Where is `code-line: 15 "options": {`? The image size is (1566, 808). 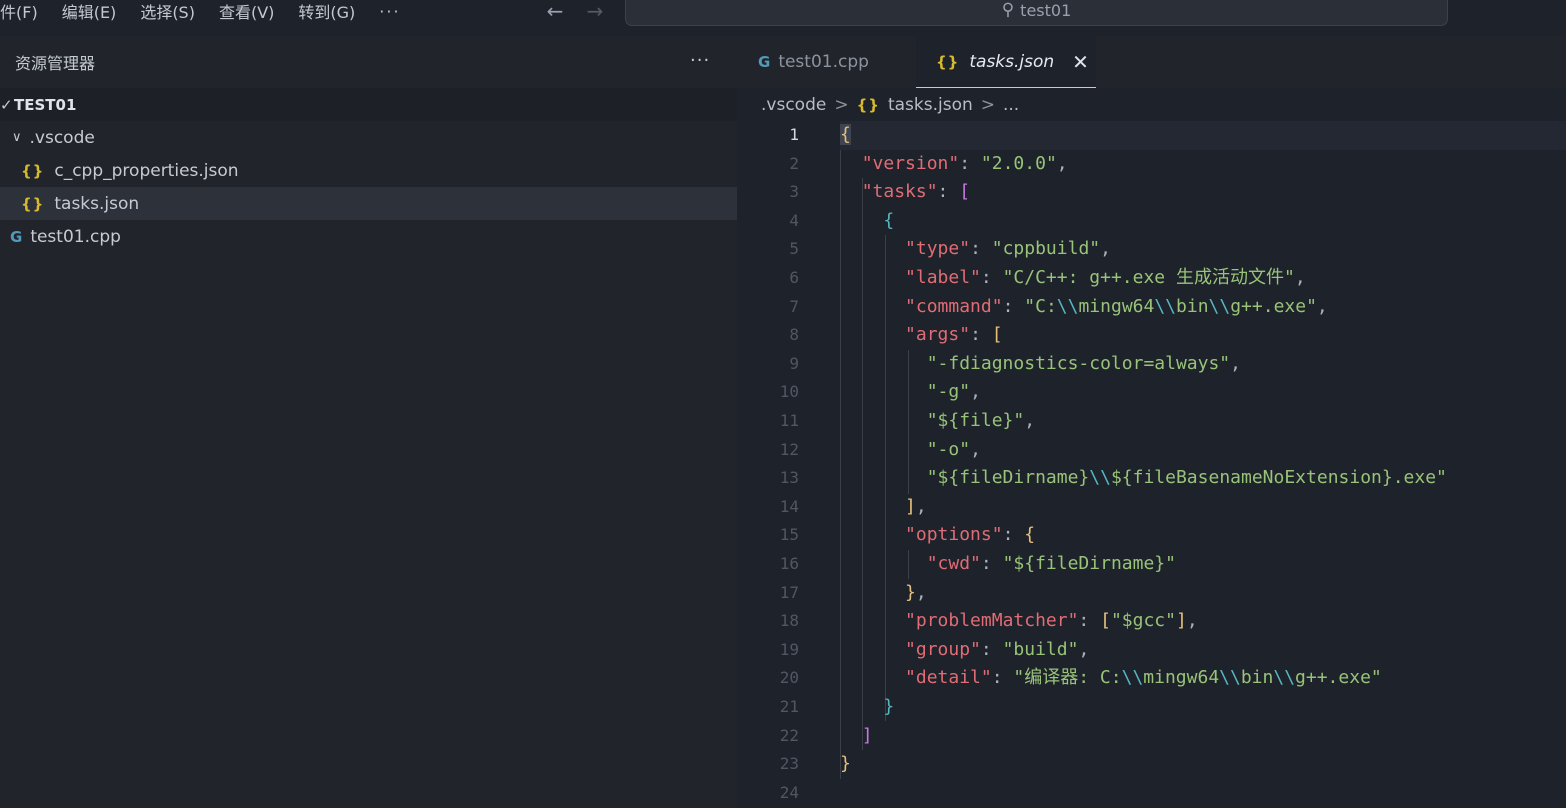 code-line: 15 "options": { is located at coordinates (1151, 535).